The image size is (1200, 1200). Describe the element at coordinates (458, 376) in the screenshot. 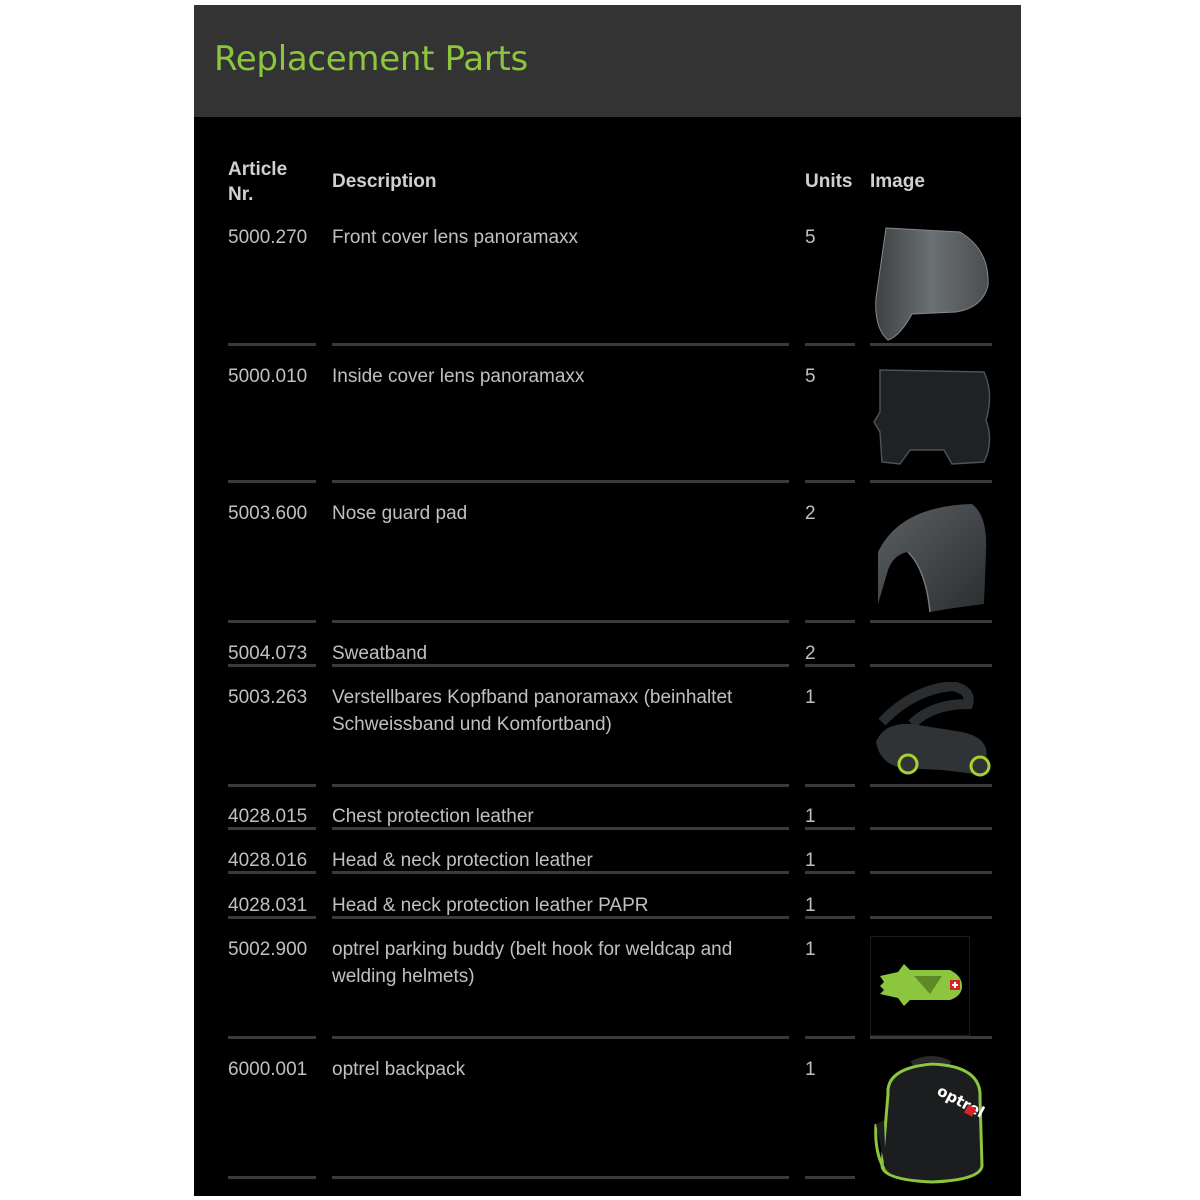

I see `row-description: Inside cover lens panoramaxx` at that location.